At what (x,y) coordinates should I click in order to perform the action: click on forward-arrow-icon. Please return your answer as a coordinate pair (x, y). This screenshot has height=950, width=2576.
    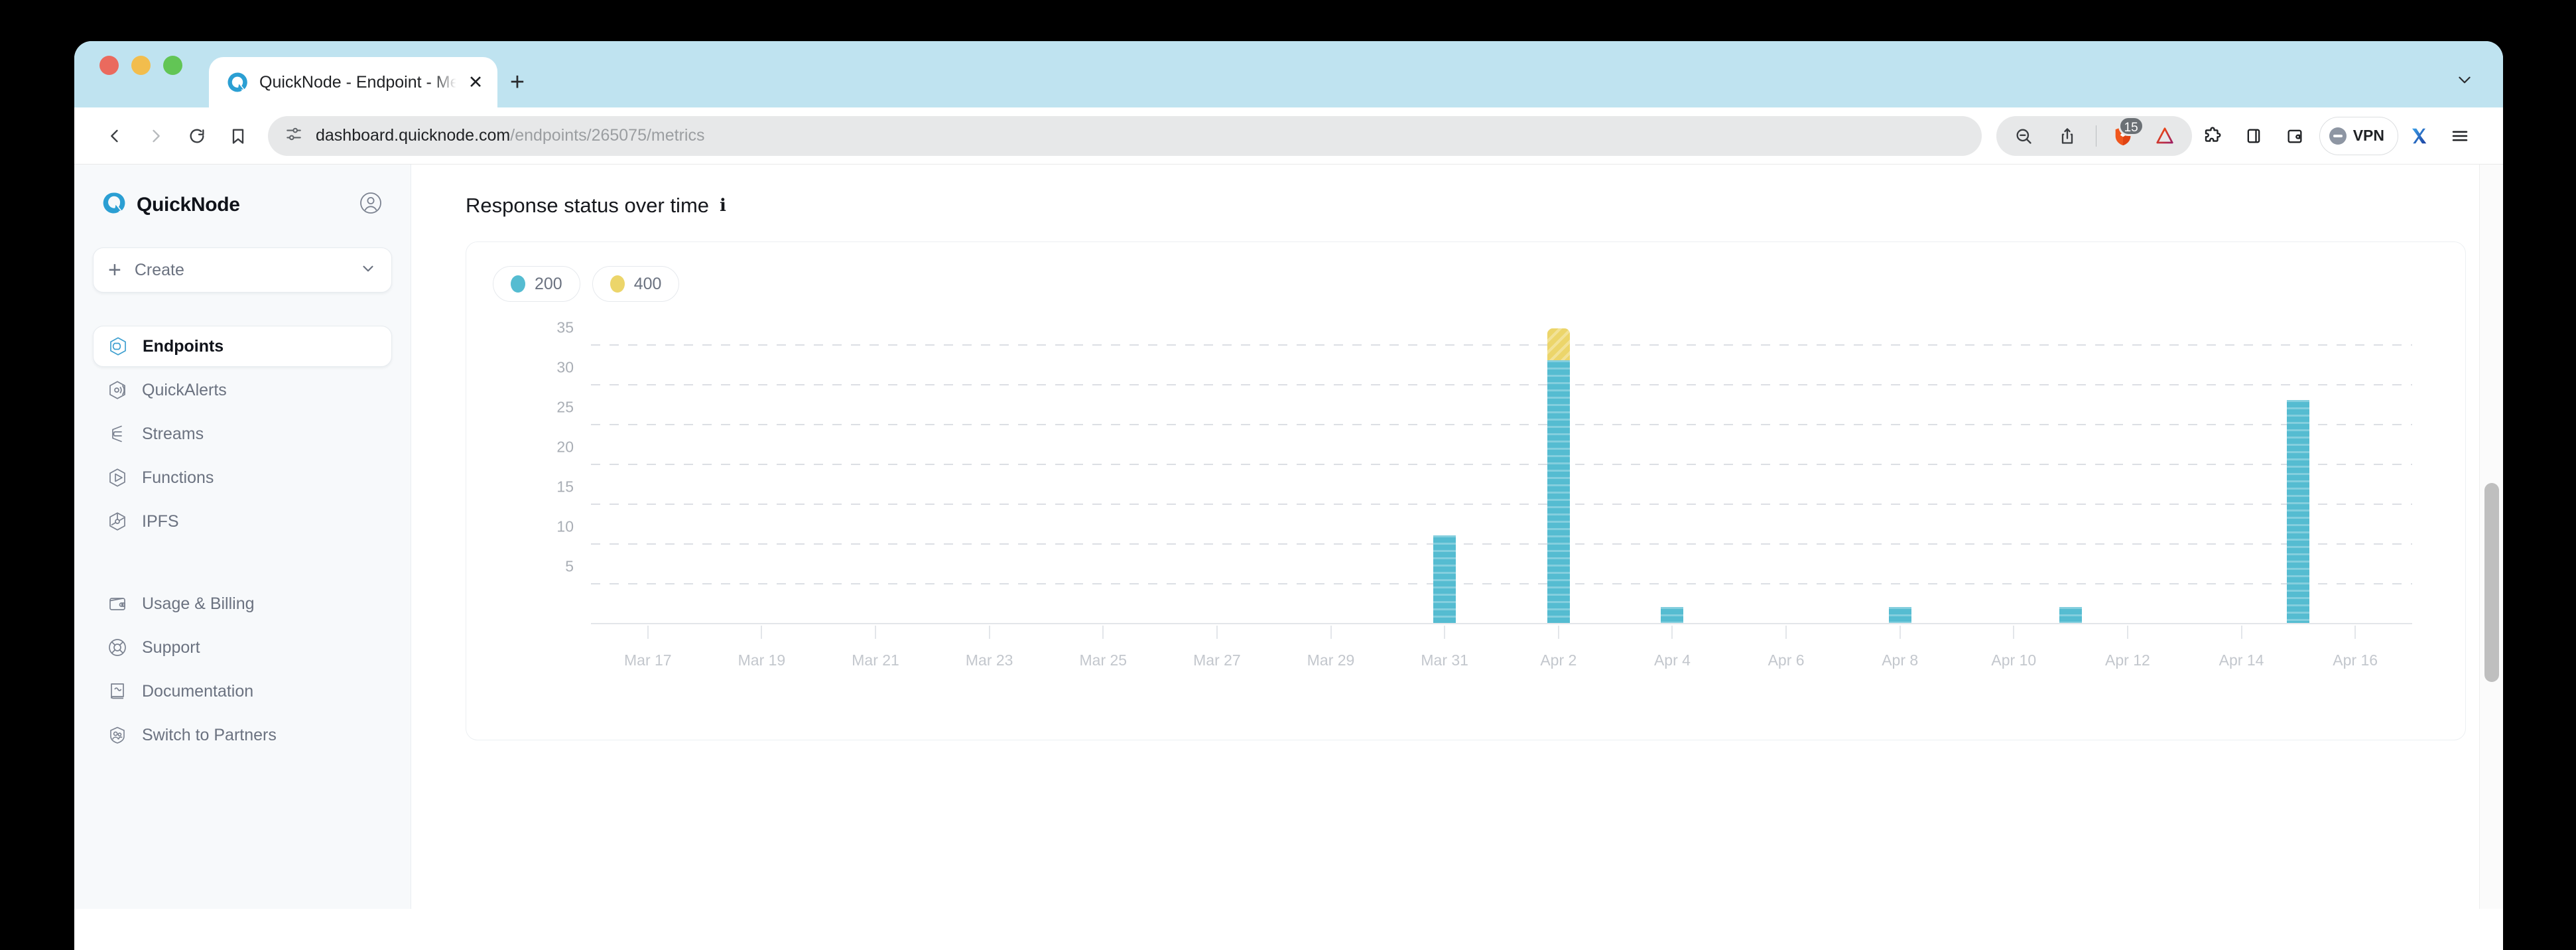
    Looking at the image, I should click on (156, 136).